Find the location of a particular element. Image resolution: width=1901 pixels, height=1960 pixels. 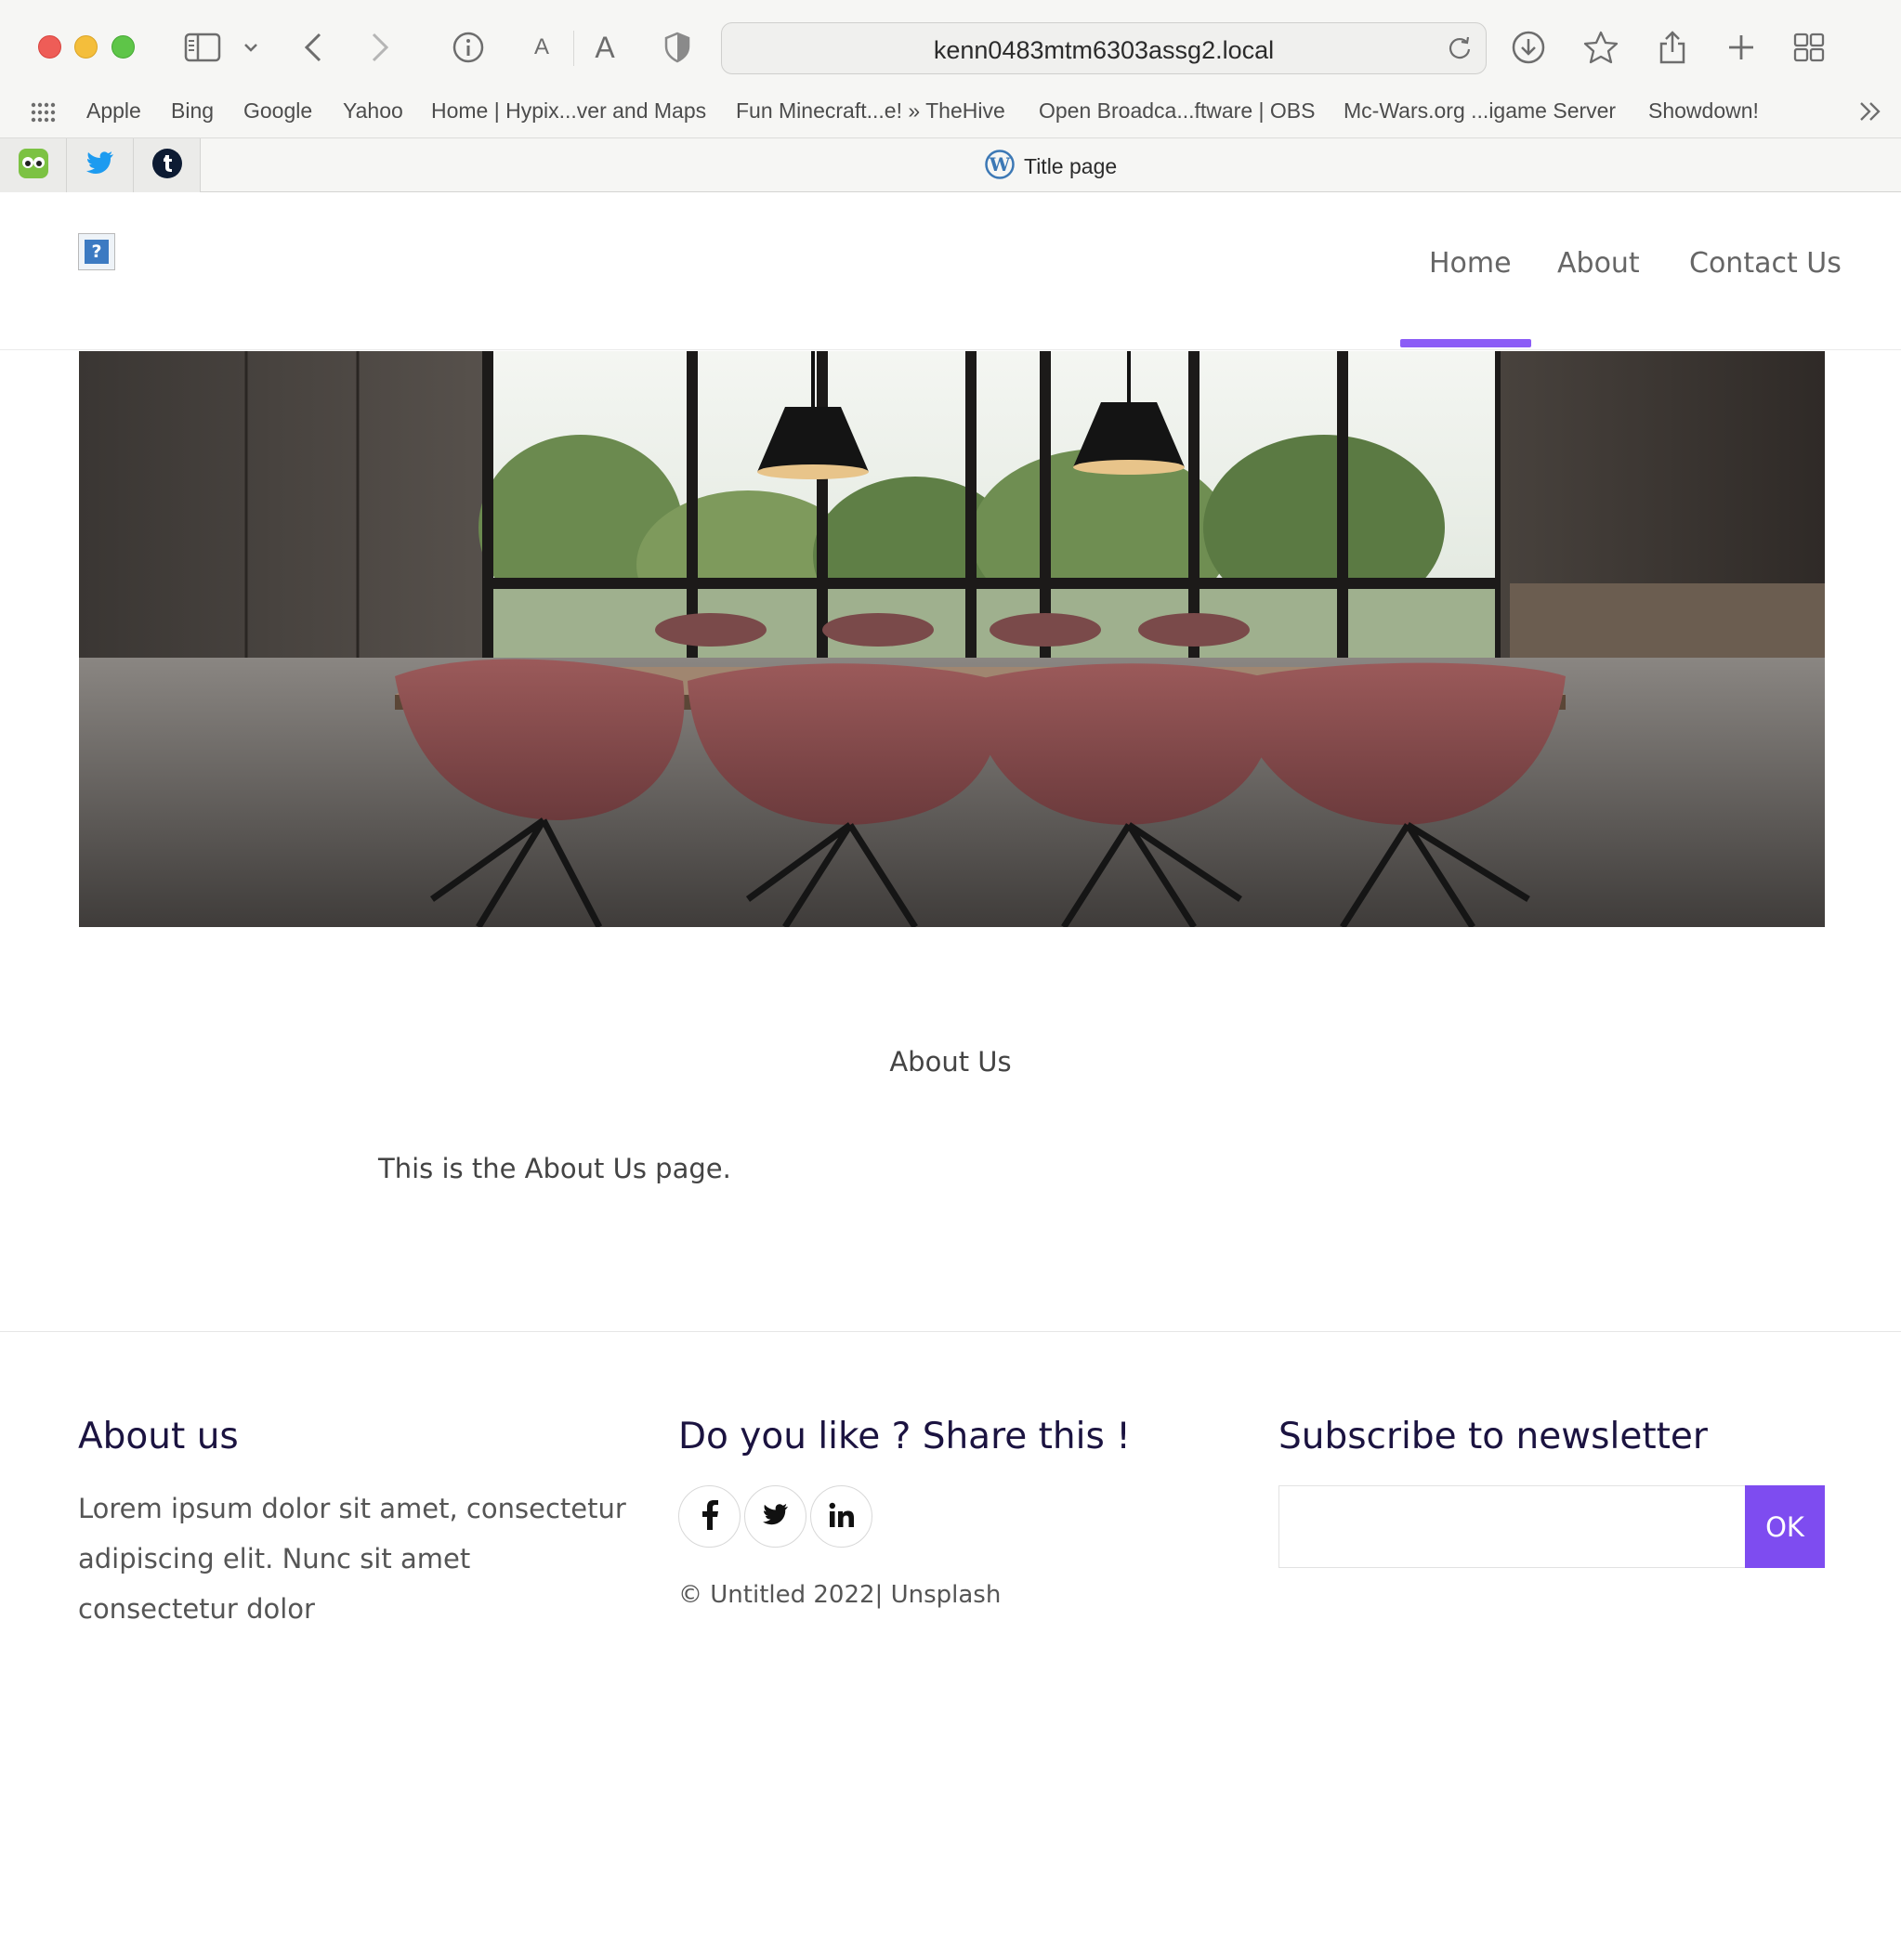

back-arrow-icon is located at coordinates (313, 47).